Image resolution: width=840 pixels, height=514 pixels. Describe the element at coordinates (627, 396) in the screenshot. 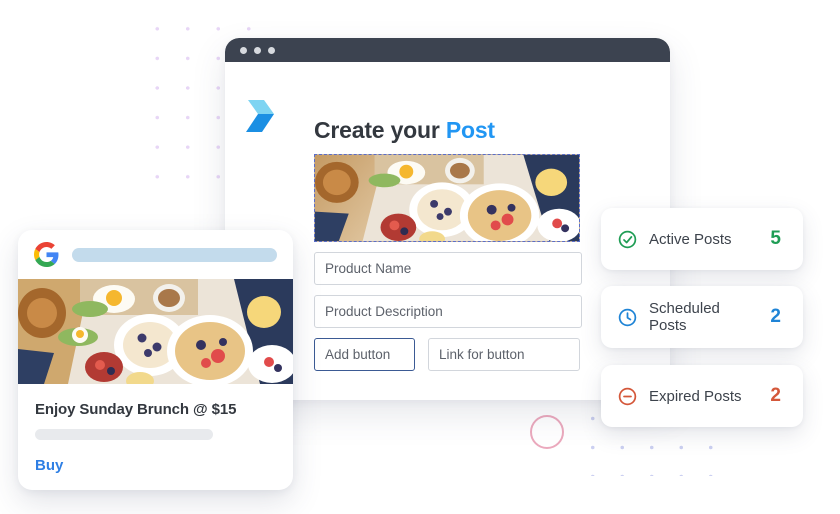

I see `minus-circle-icon` at that location.